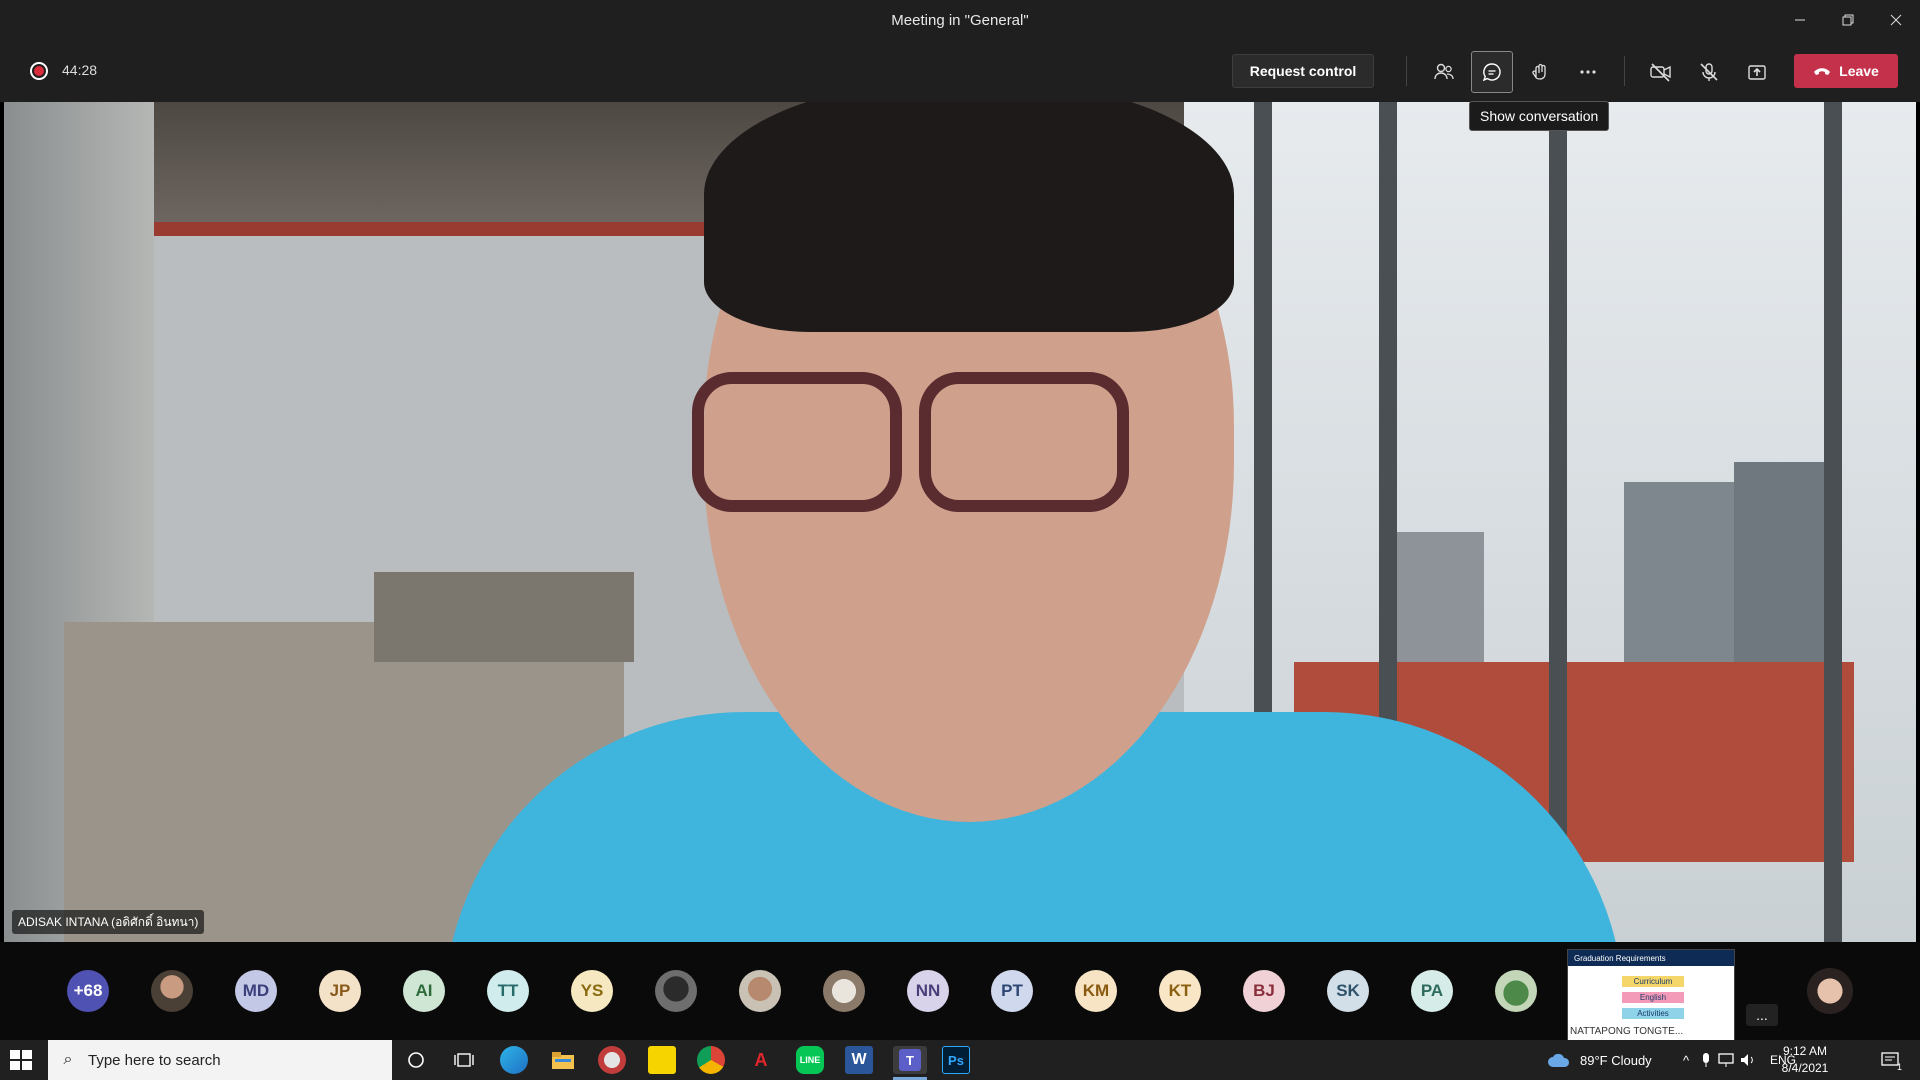  I want to click on photoshop-app-icon: Ps, so click(956, 1060).